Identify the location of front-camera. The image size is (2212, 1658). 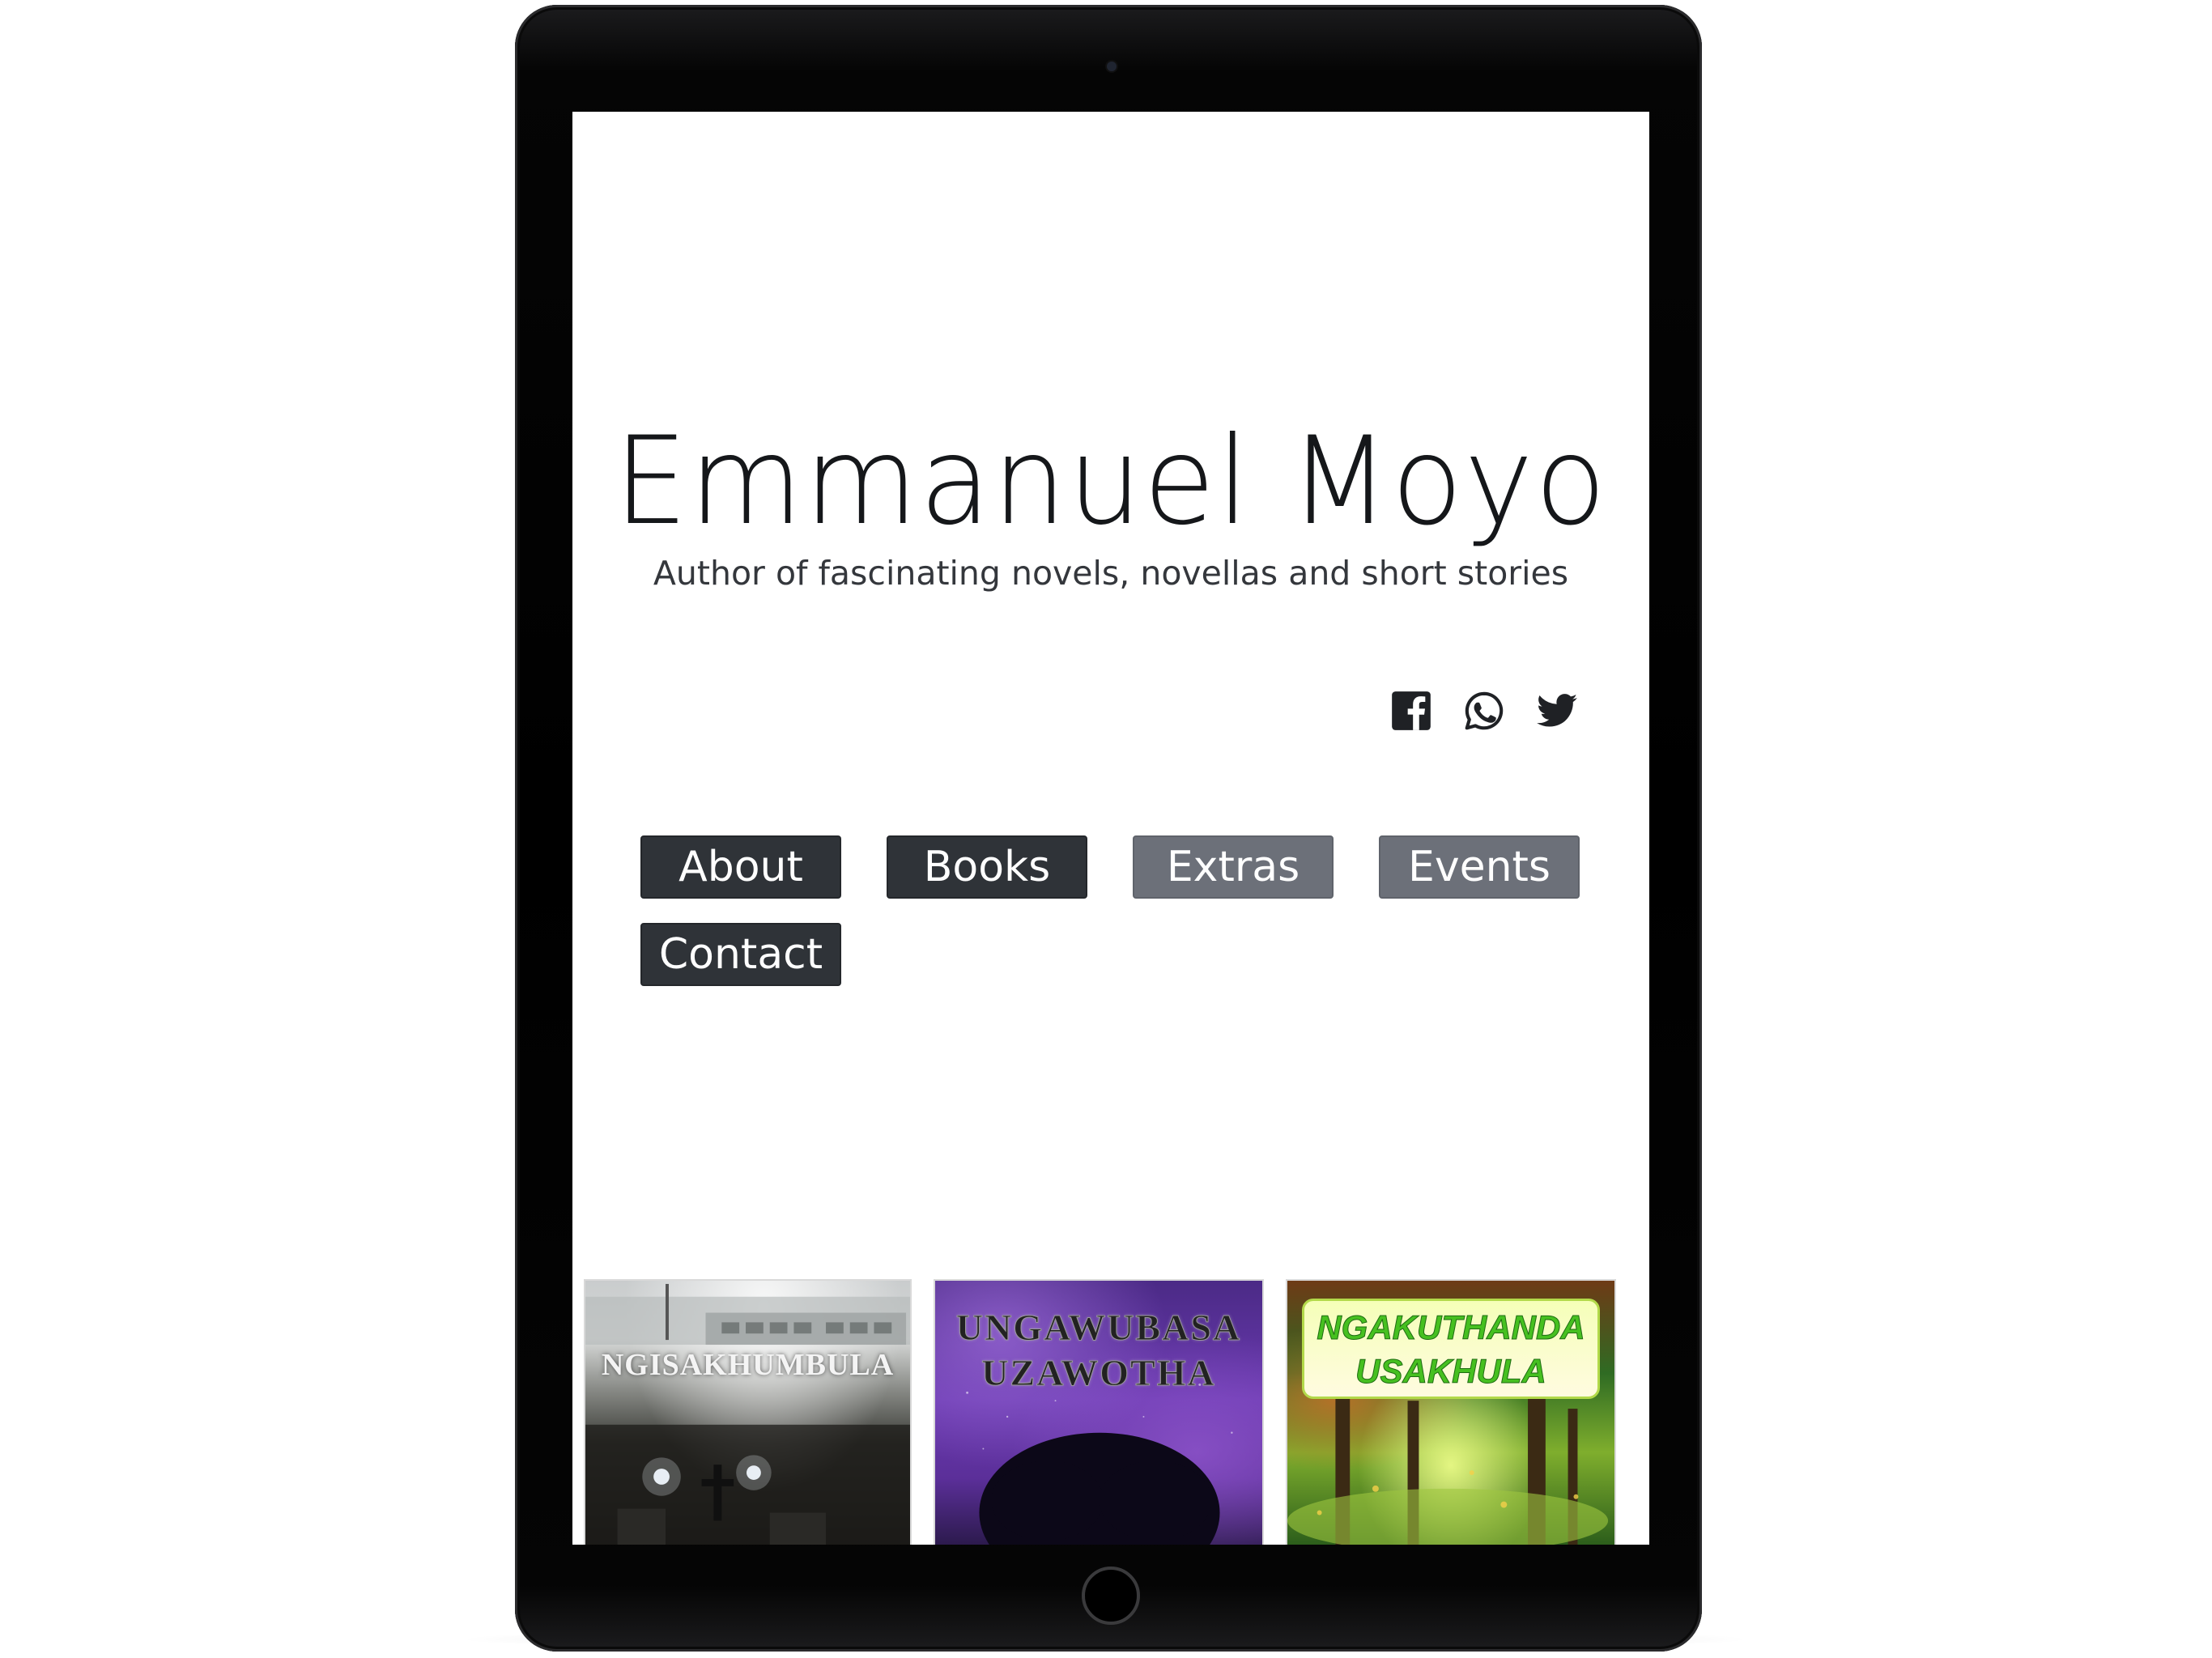
(1112, 66).